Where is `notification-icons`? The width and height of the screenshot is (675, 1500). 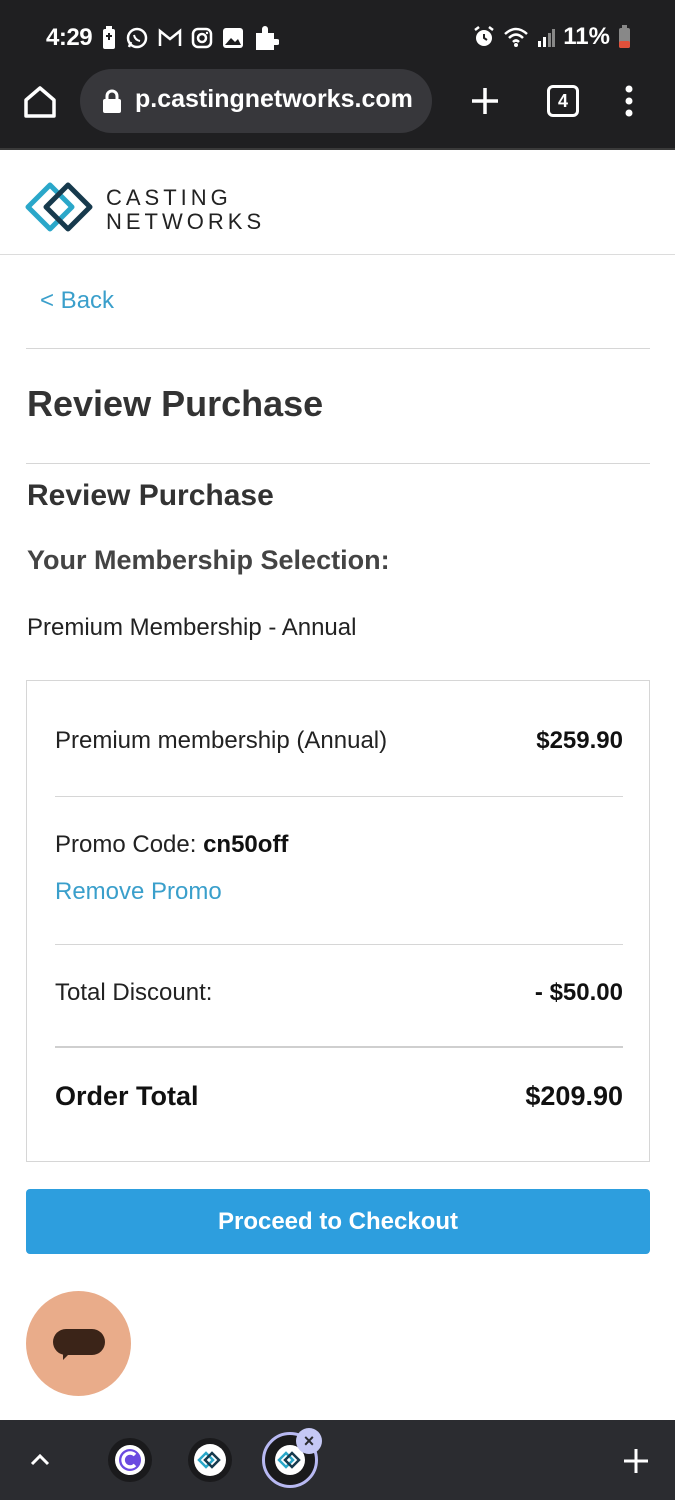 notification-icons is located at coordinates (190, 38).